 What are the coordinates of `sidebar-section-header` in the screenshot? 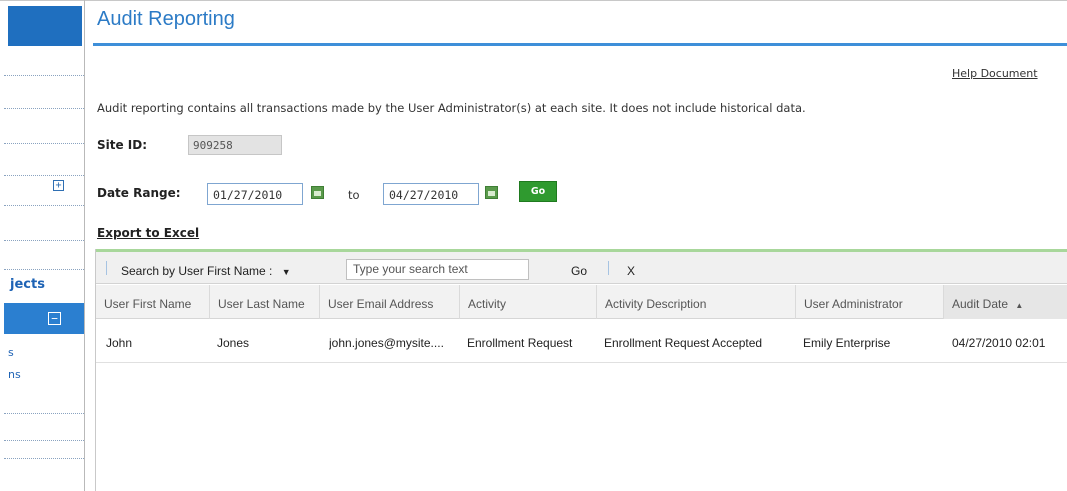 It's located at (44, 318).